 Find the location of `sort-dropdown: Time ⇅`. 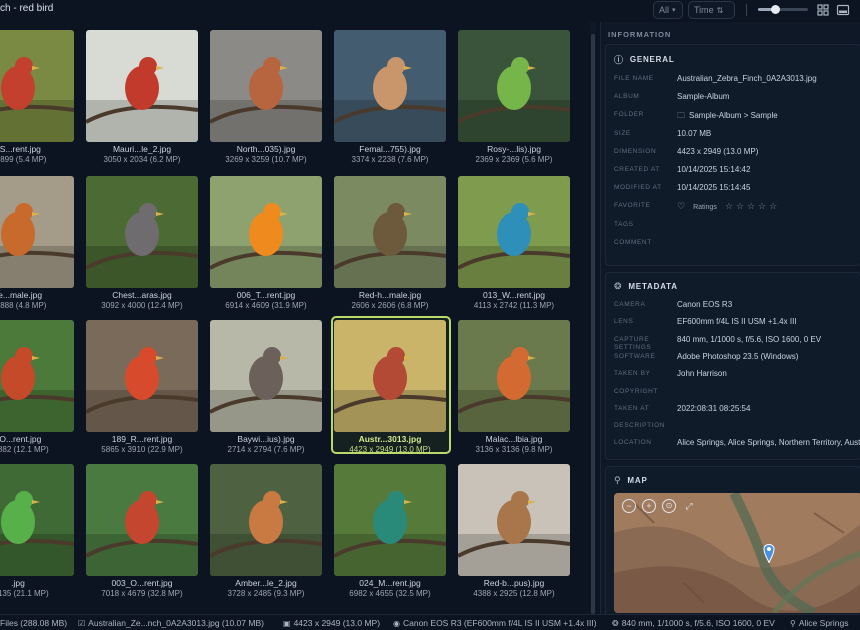

sort-dropdown: Time ⇅ is located at coordinates (711, 10).